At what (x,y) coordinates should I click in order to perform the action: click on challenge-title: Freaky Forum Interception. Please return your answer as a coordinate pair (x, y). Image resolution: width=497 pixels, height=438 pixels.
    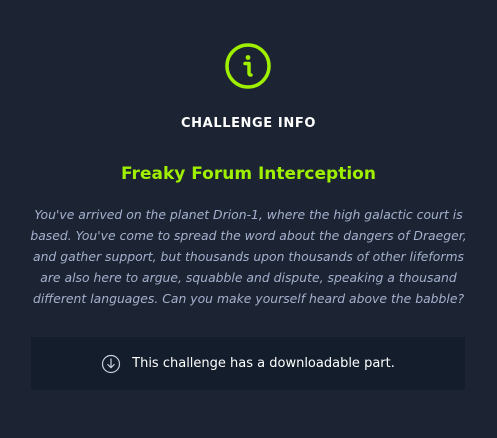
    Looking at the image, I should click on (248, 174).